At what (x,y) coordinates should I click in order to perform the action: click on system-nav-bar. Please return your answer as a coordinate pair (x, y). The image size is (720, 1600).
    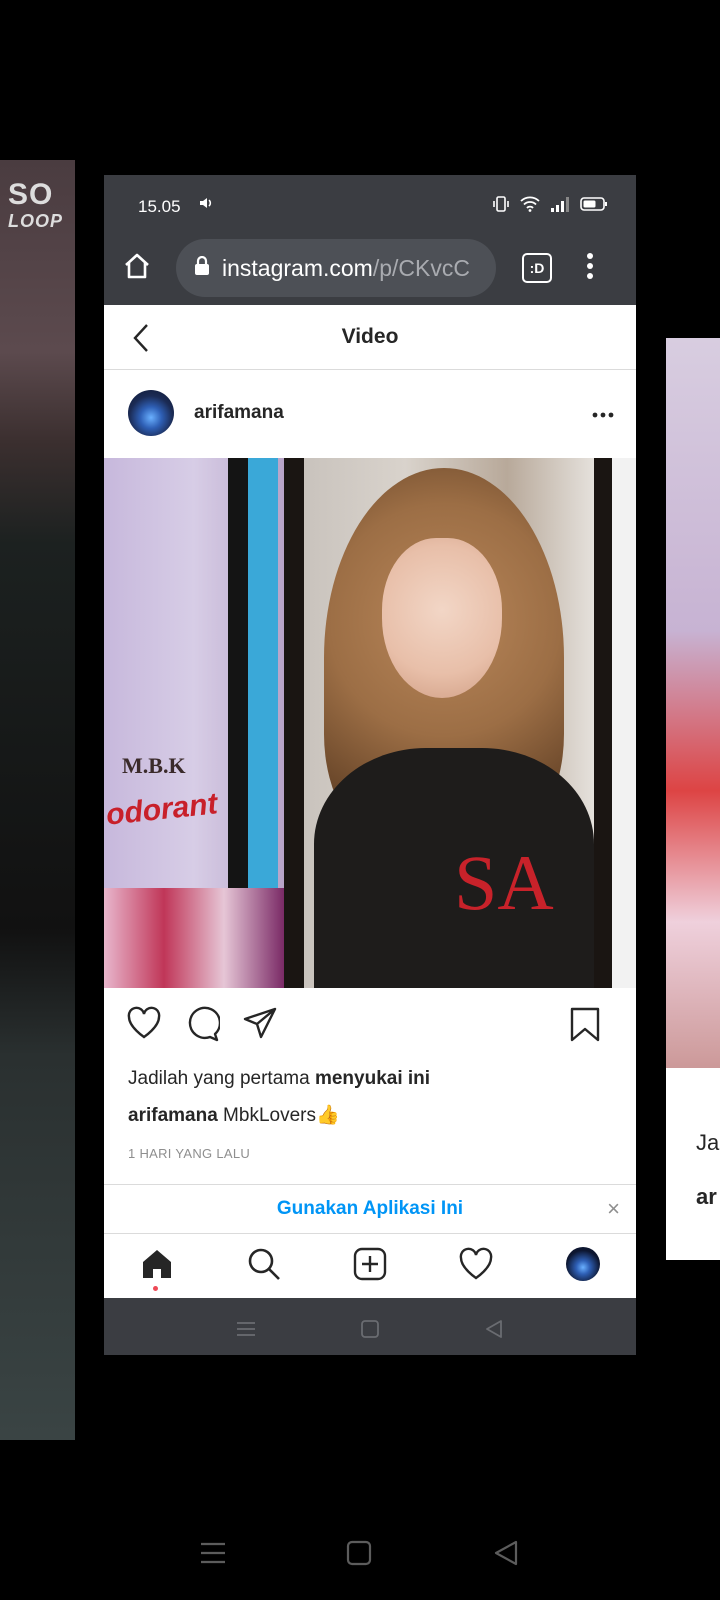
    Looking at the image, I should click on (360, 1555).